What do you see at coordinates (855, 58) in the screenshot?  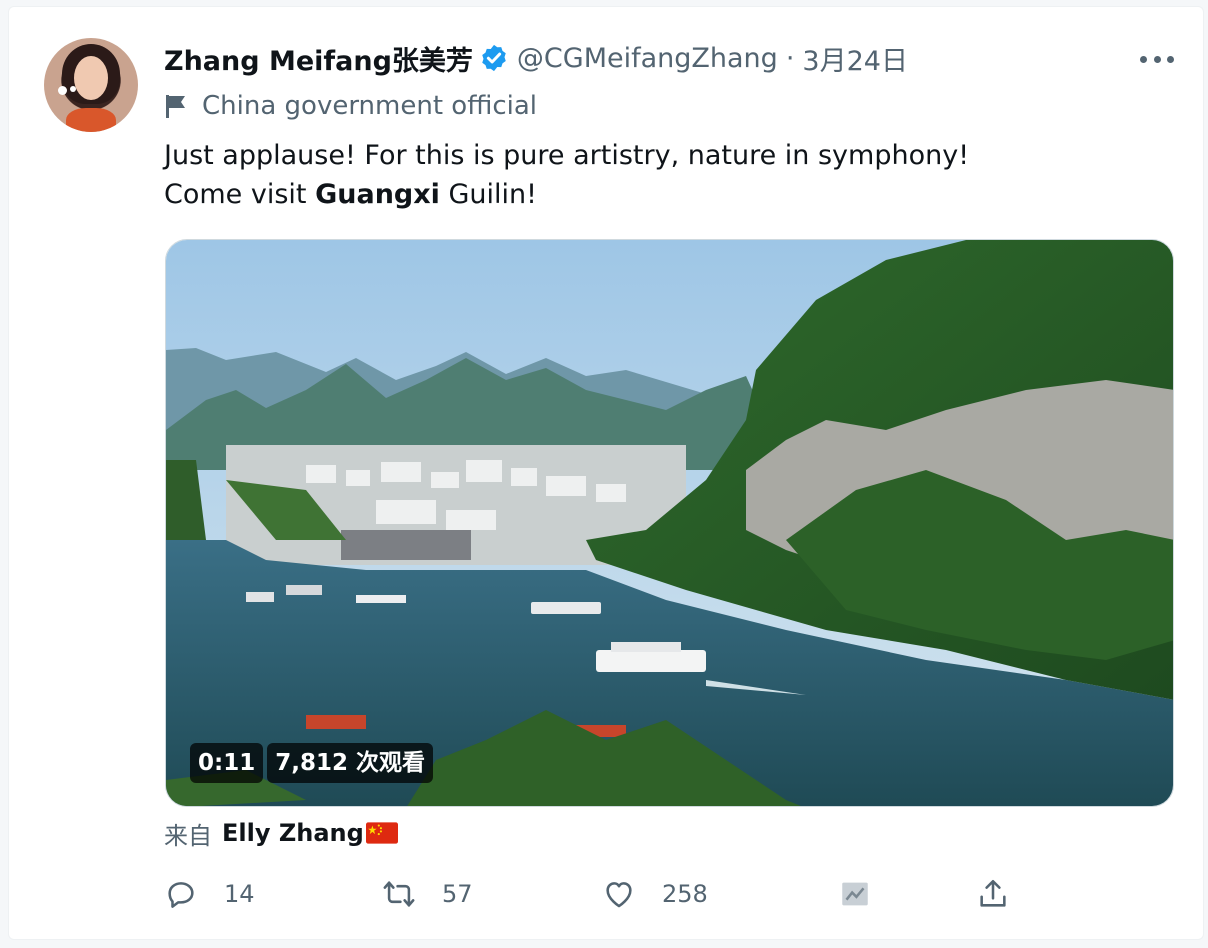 I see `tweet-date: 3月24日` at bounding box center [855, 58].